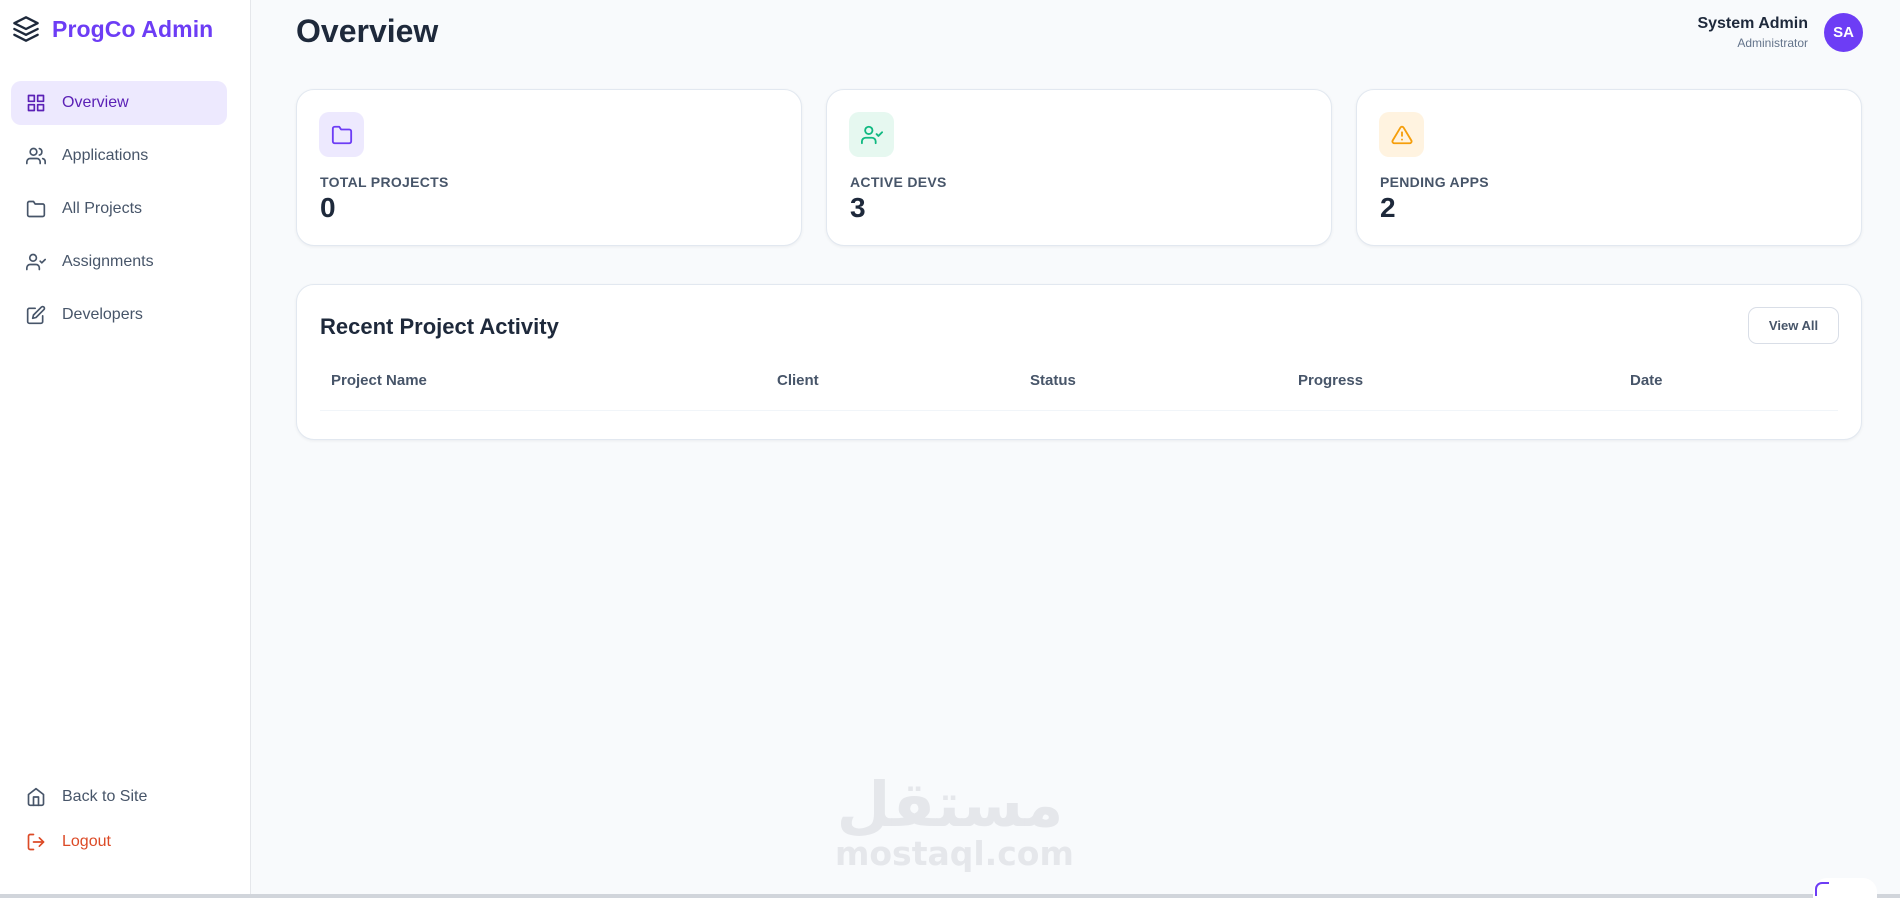  What do you see at coordinates (549, 167) in the screenshot?
I see `stat-card-total-projects: TOTAL PROJECTS 0` at bounding box center [549, 167].